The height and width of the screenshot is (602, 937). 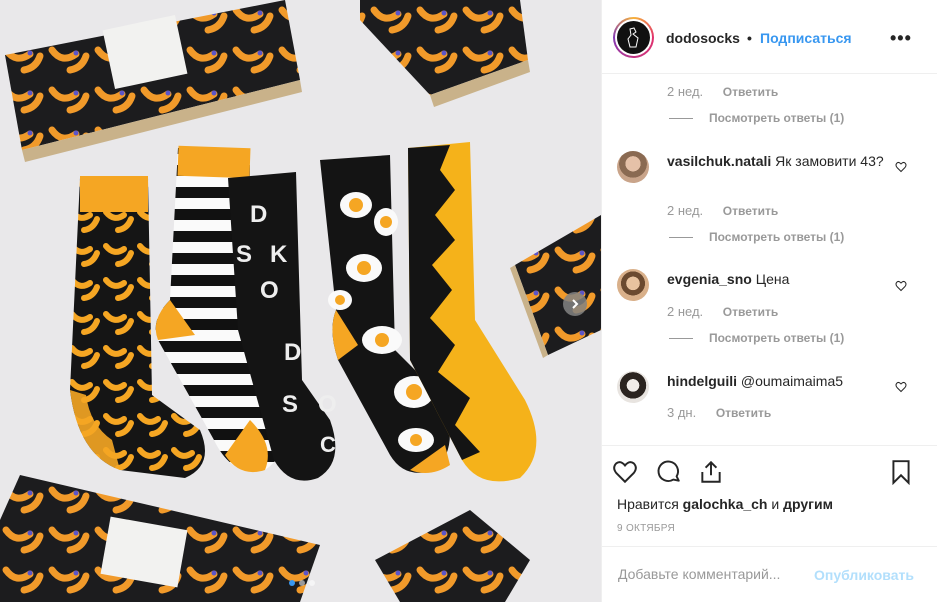 I want to click on share-upload-icon, so click(x=711, y=472).